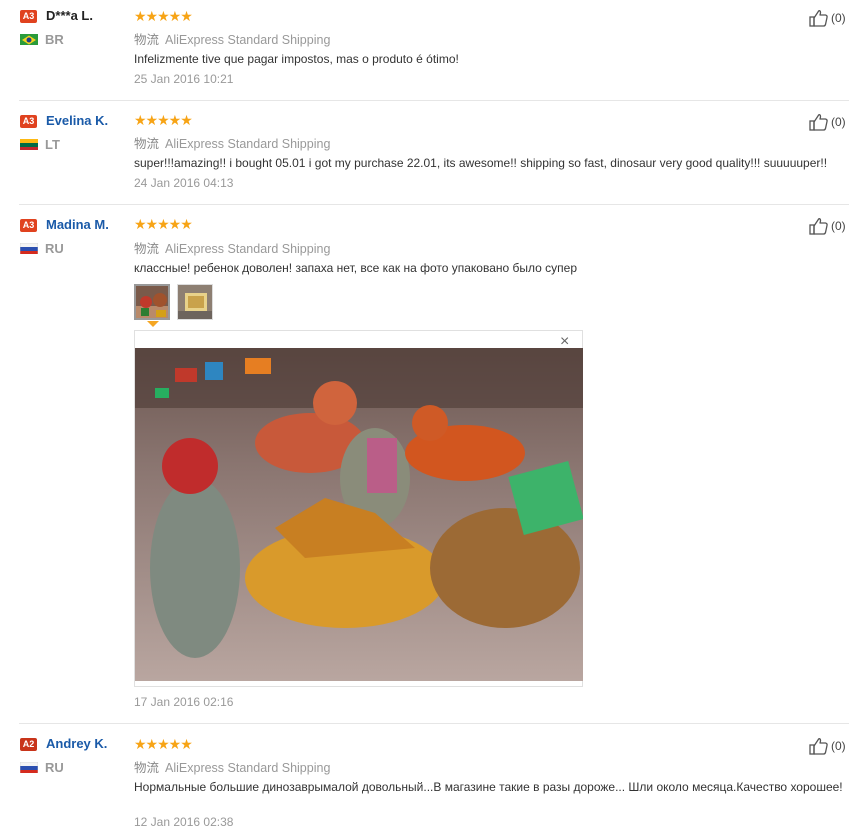 This screenshot has height=830, width=855. I want to click on review-date: 25 Jan 2016 10:21, so click(184, 79).